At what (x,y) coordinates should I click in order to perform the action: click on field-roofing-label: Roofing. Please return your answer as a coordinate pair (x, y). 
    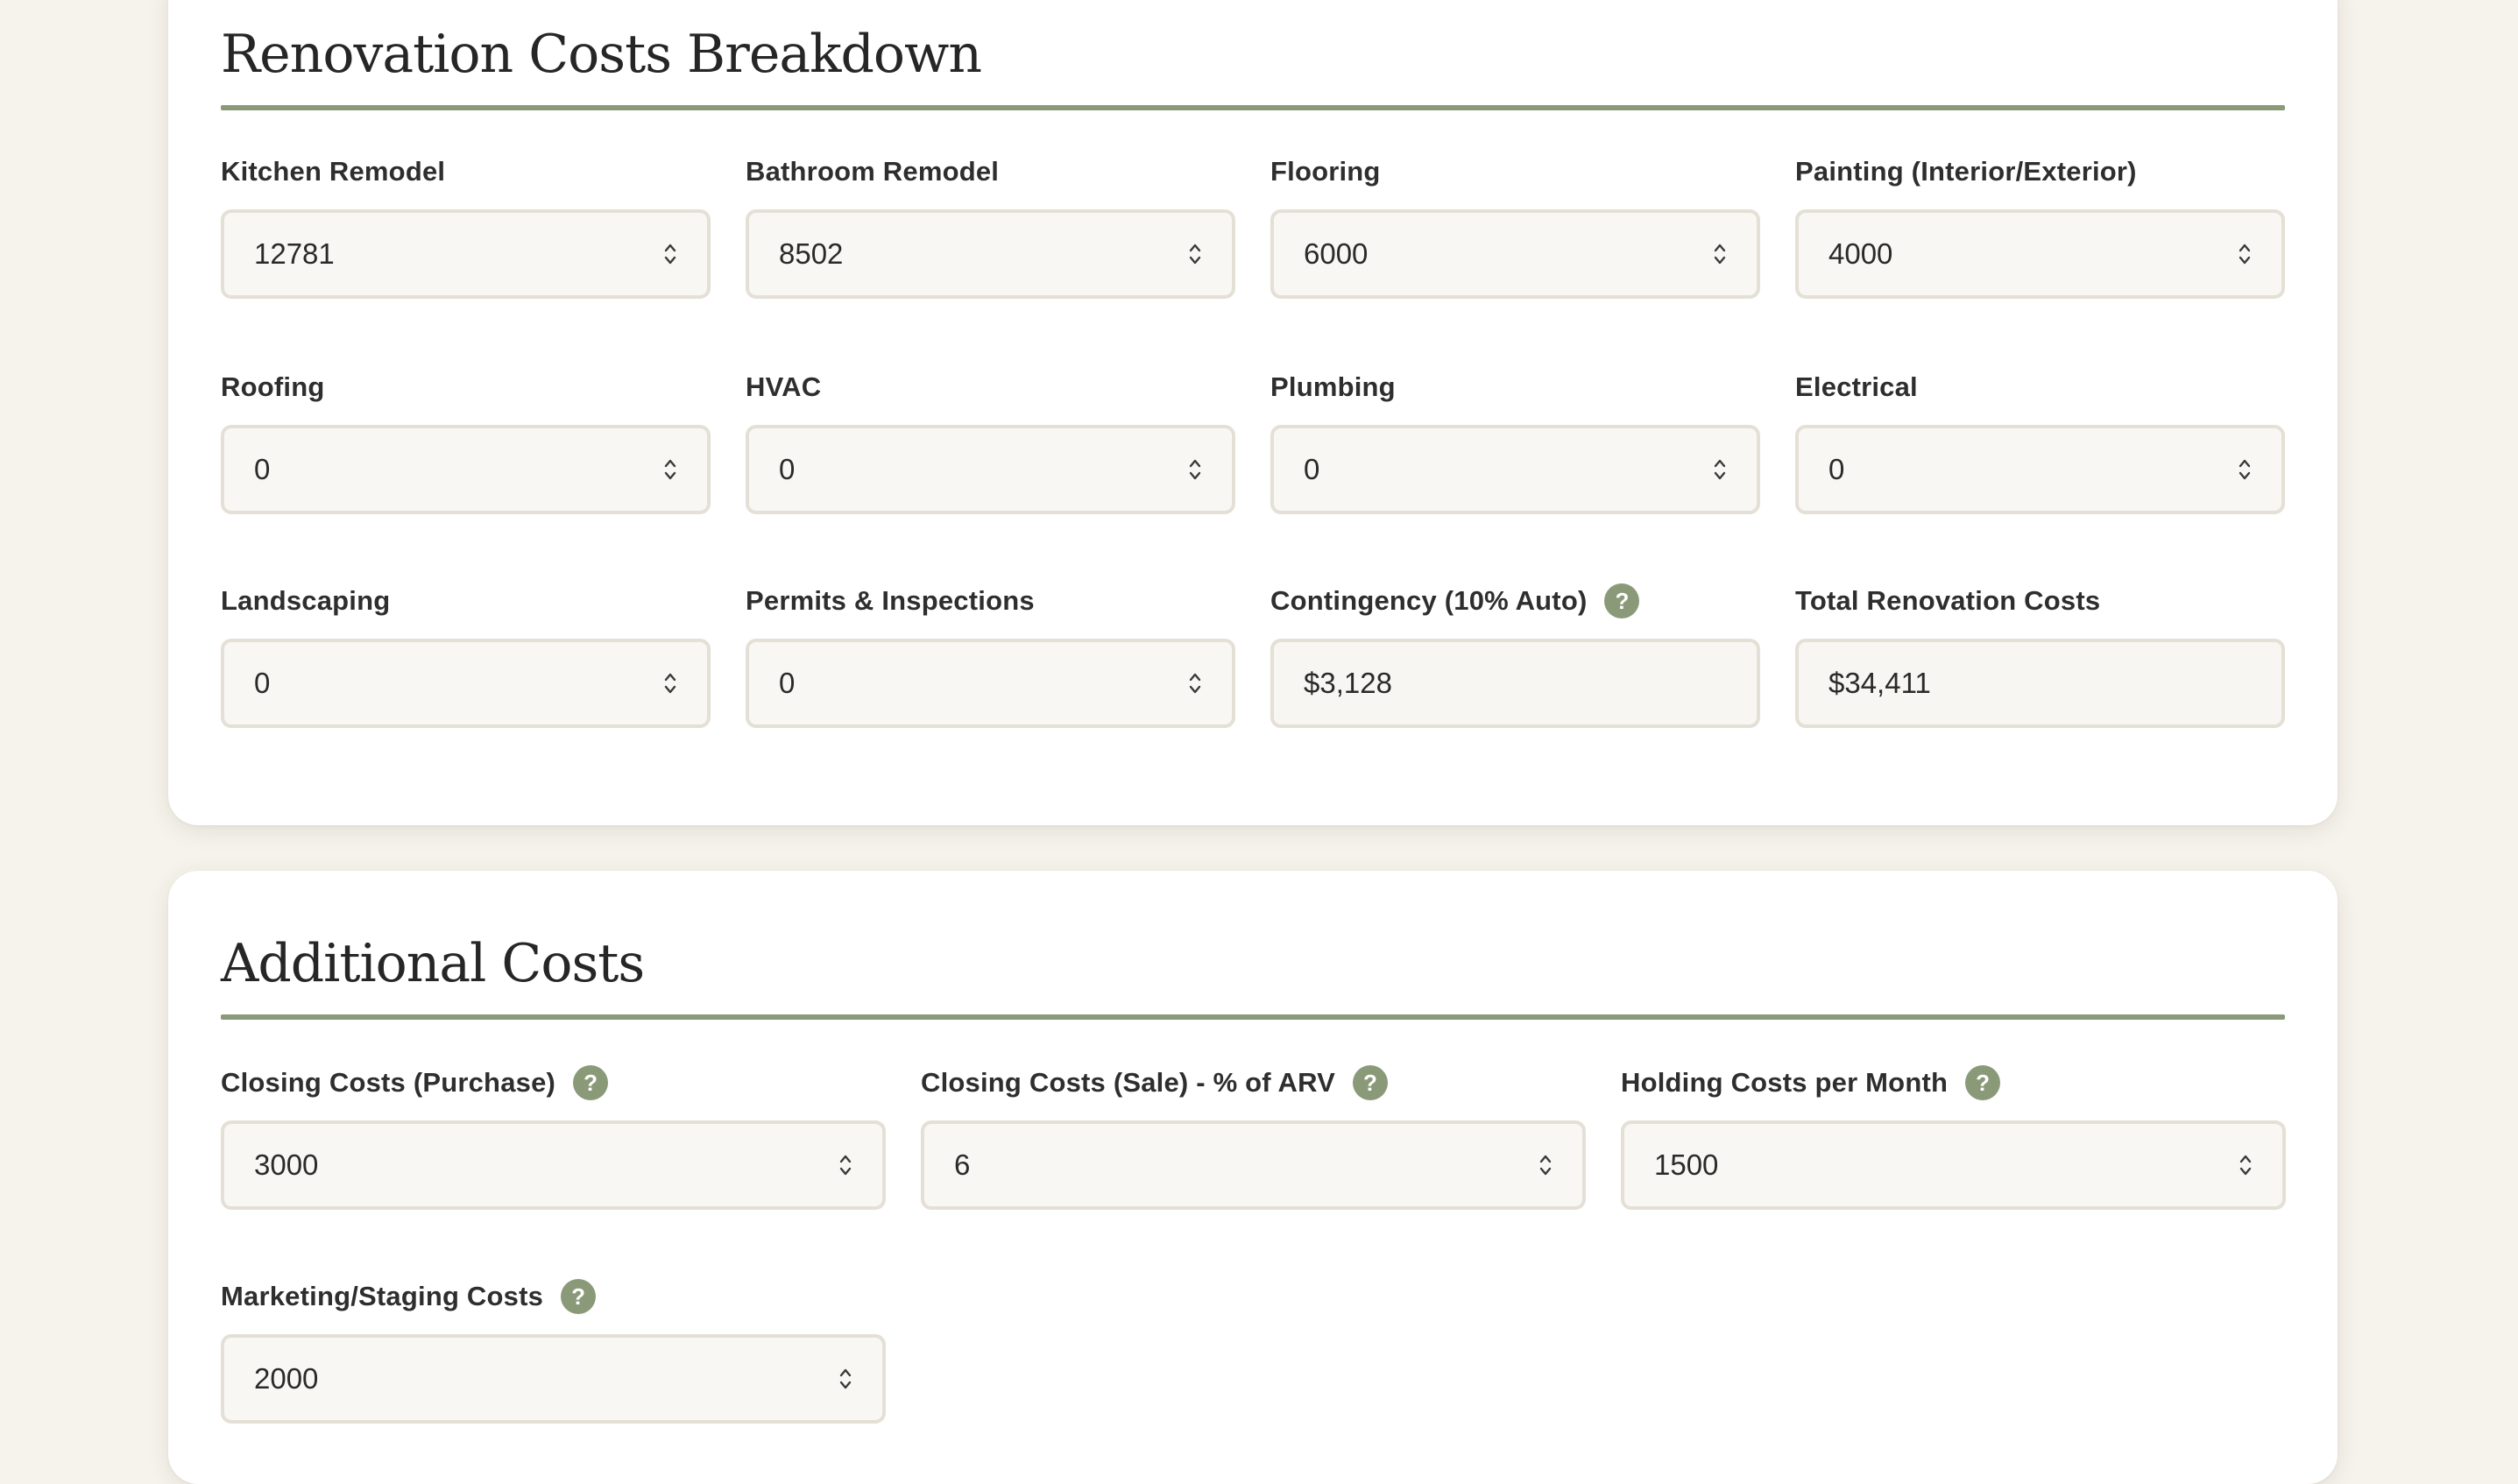
    Looking at the image, I should click on (273, 386).